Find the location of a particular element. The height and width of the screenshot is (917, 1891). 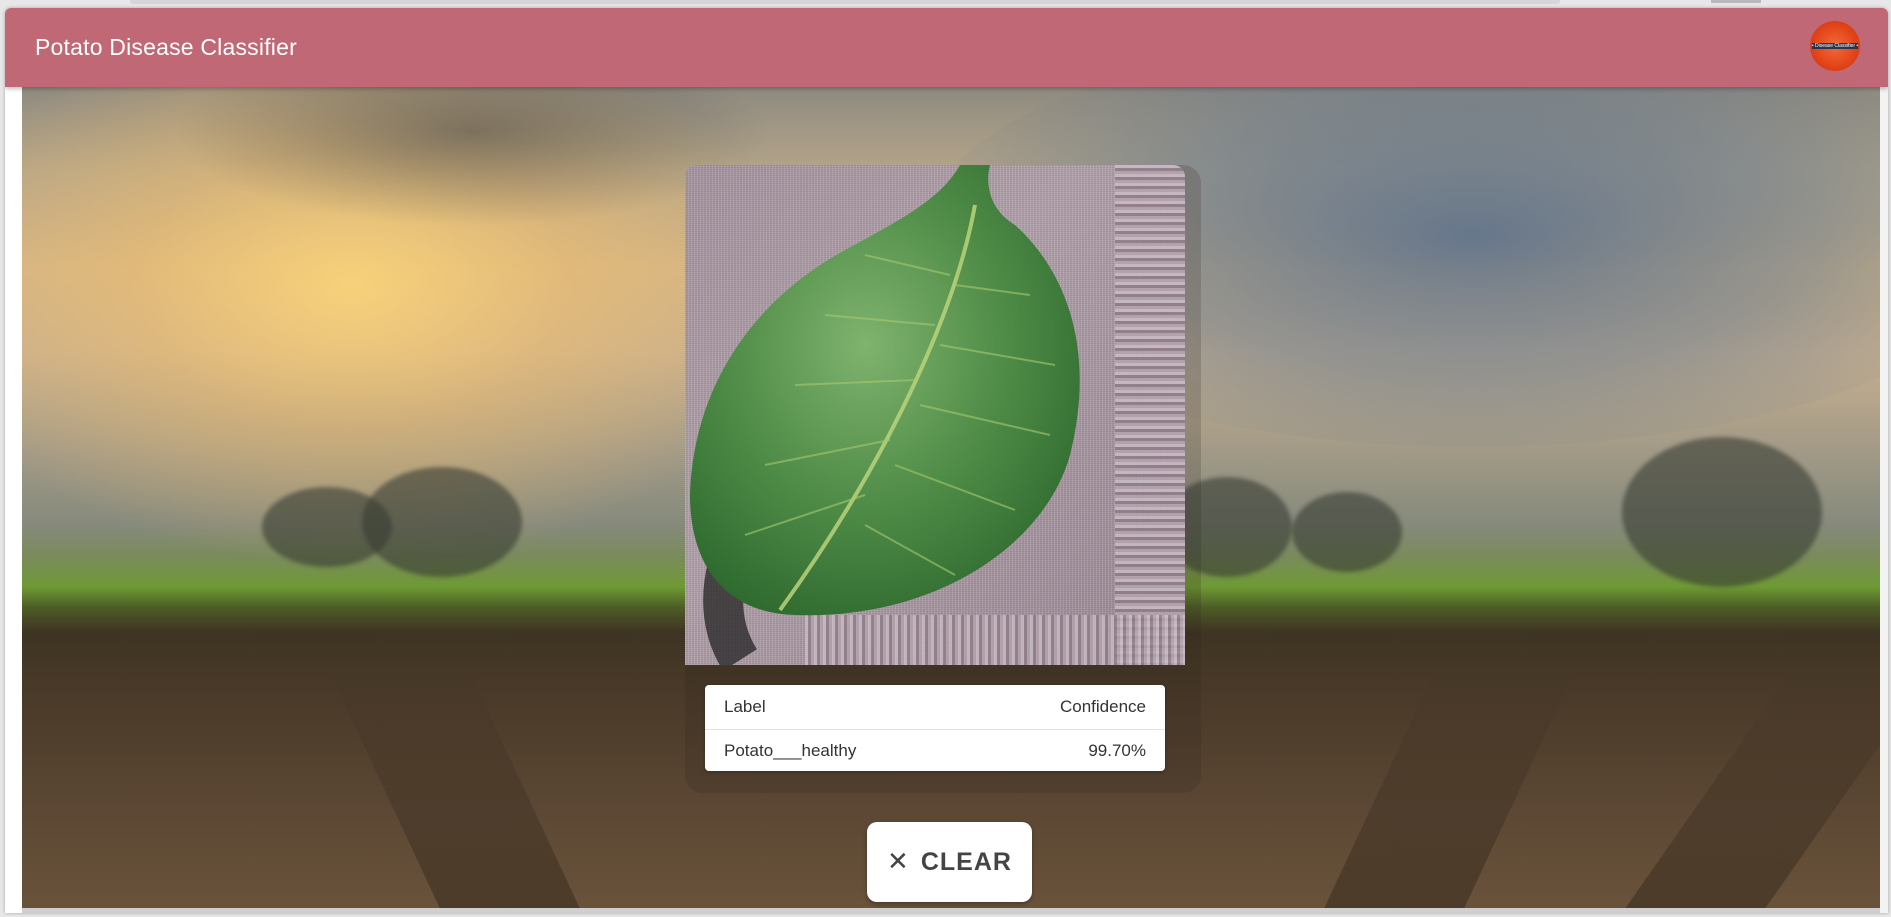

table-row: Potato___healthy 99.70% is located at coordinates (935, 750).